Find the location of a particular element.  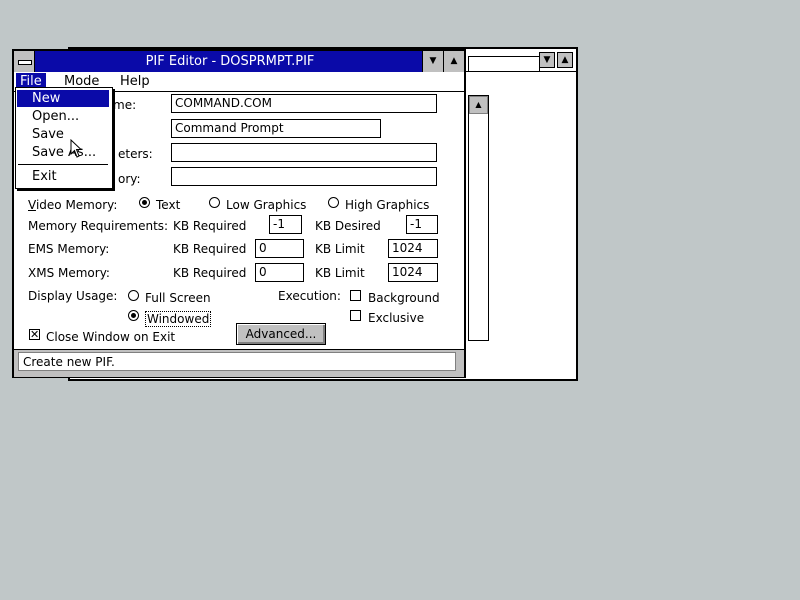

minimize-button: ▼ is located at coordinates (432, 61).